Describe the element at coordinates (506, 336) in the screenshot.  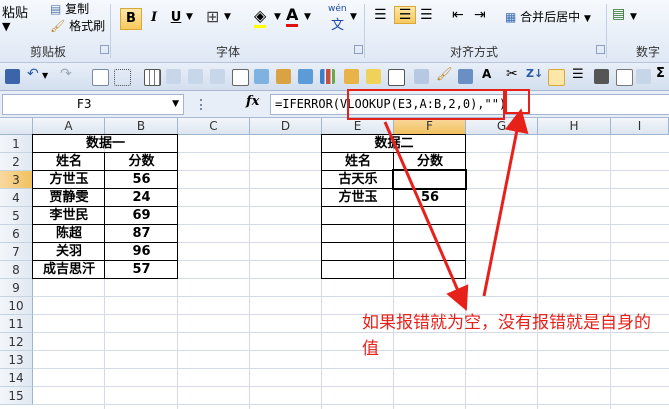
I see `annotation-note: 如果报错就为空，没有报错就是自身的值` at that location.